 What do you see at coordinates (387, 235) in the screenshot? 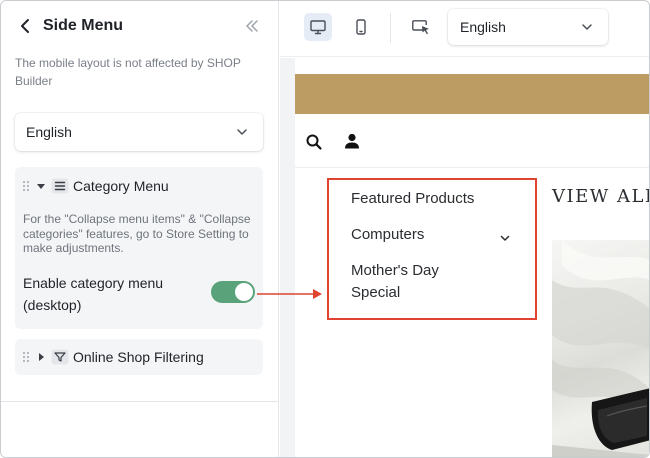
I see `menu-item-computers: Computers` at bounding box center [387, 235].